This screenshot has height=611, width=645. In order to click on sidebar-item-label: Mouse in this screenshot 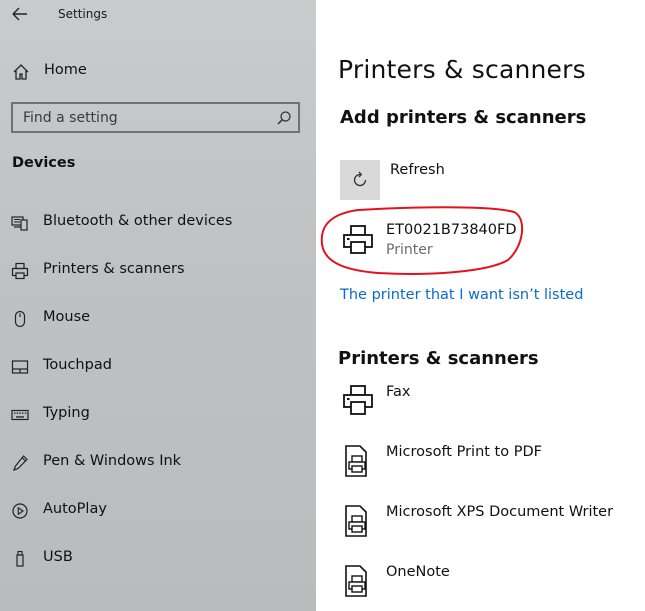, I will do `click(67, 317)`.